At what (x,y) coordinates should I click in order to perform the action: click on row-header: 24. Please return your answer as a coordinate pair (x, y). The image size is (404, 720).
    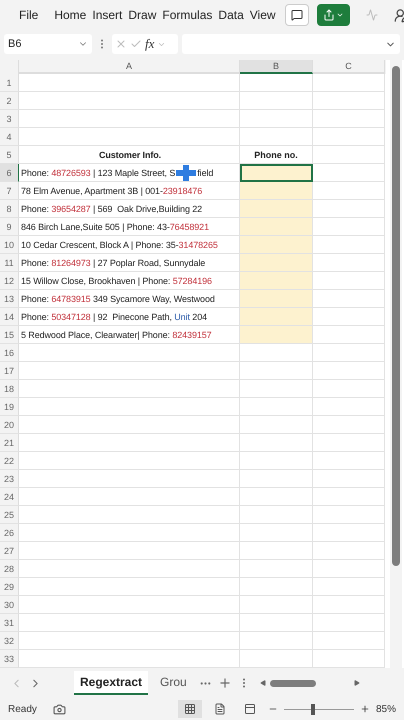
    Looking at the image, I should click on (9, 497).